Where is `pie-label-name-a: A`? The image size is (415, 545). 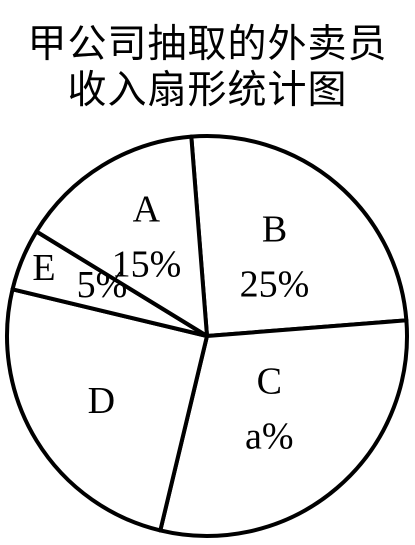 pie-label-name-a: A is located at coordinates (147, 210).